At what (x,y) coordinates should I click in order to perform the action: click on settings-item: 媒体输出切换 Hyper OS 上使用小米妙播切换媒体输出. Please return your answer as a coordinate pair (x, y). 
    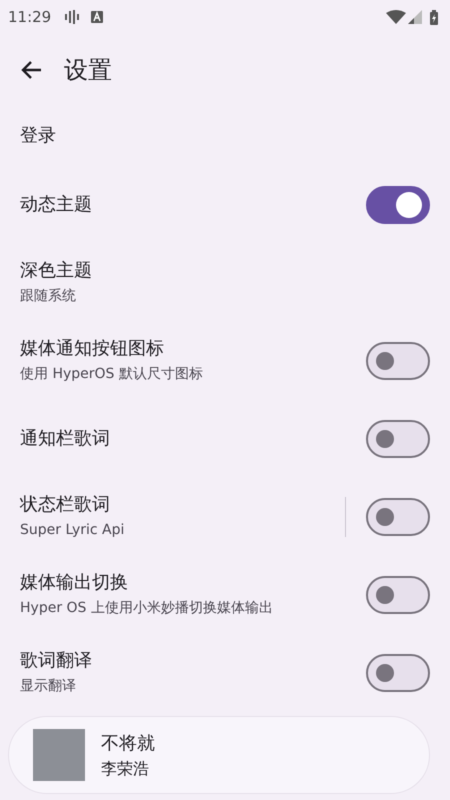
    Looking at the image, I should click on (225, 595).